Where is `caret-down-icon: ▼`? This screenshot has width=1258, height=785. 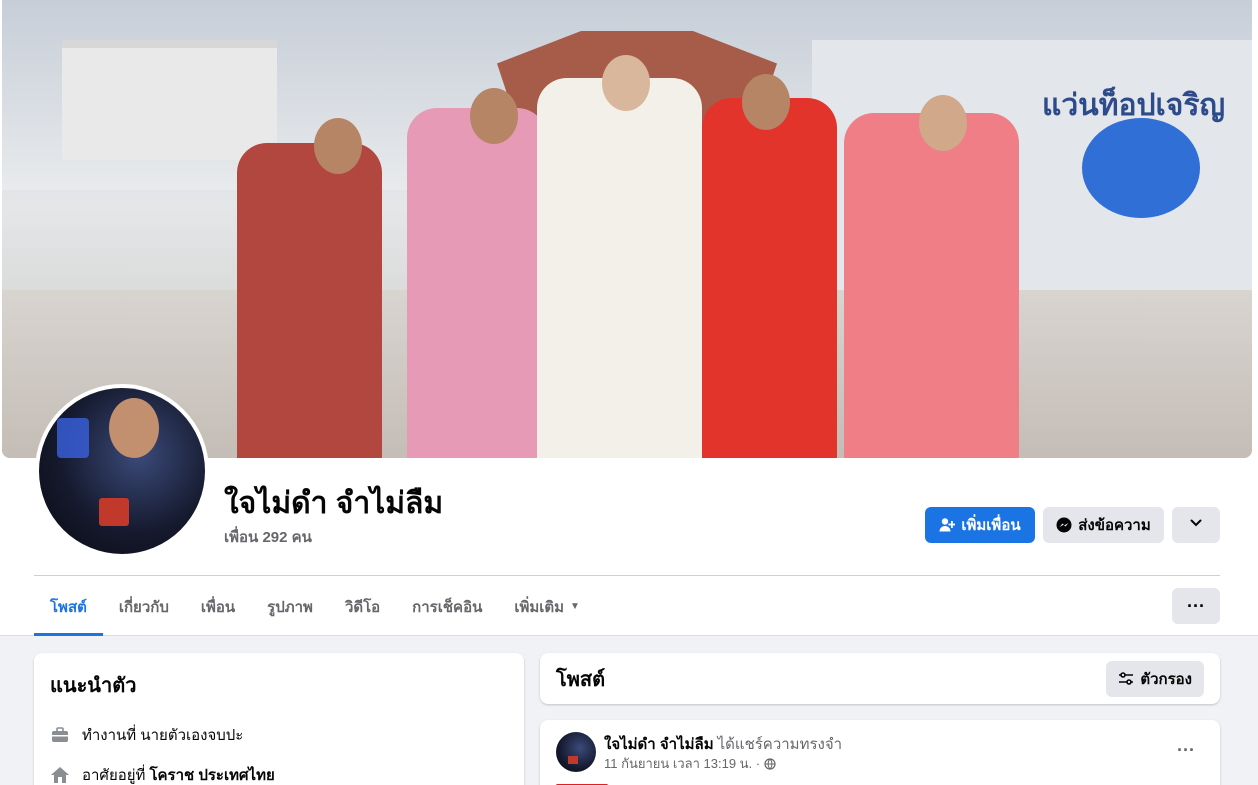 caret-down-icon: ▼ is located at coordinates (575, 606).